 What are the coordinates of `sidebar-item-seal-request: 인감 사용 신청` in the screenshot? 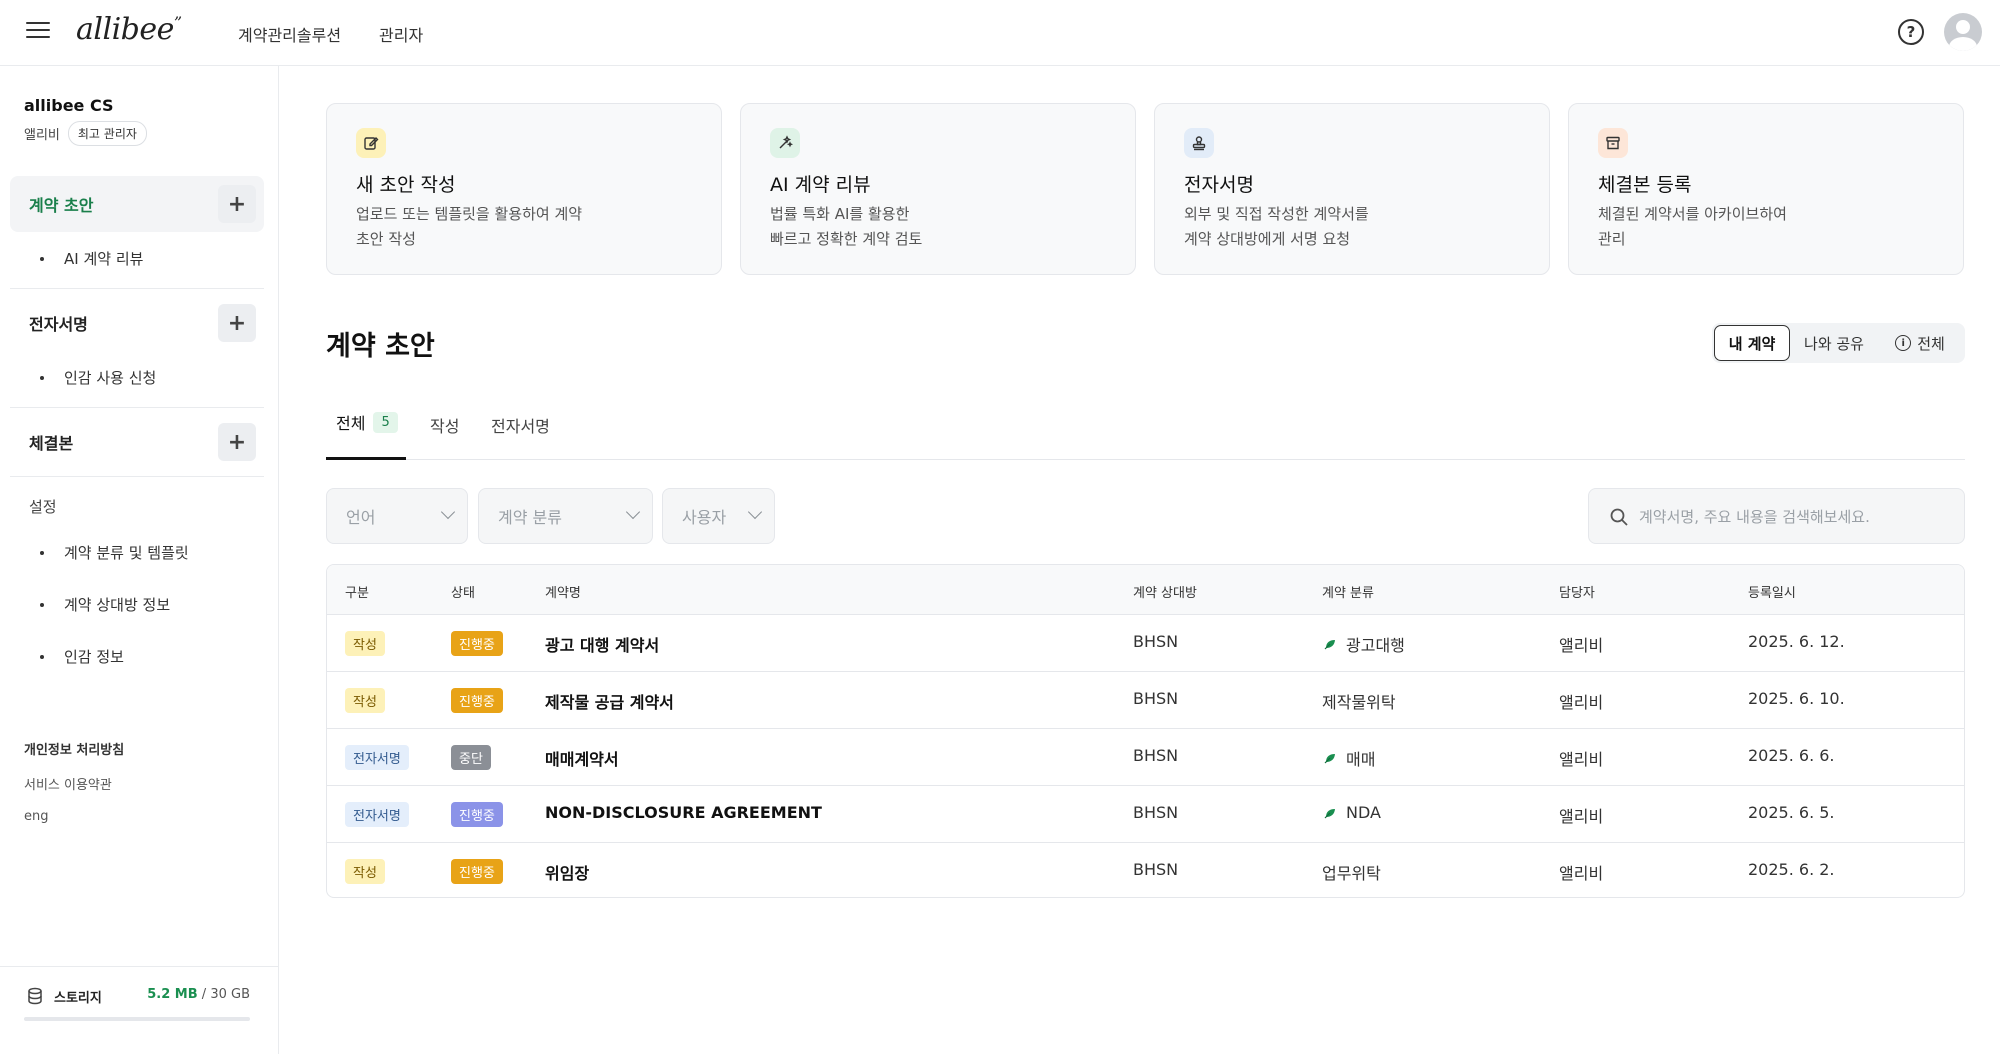 It's located at (98, 377).